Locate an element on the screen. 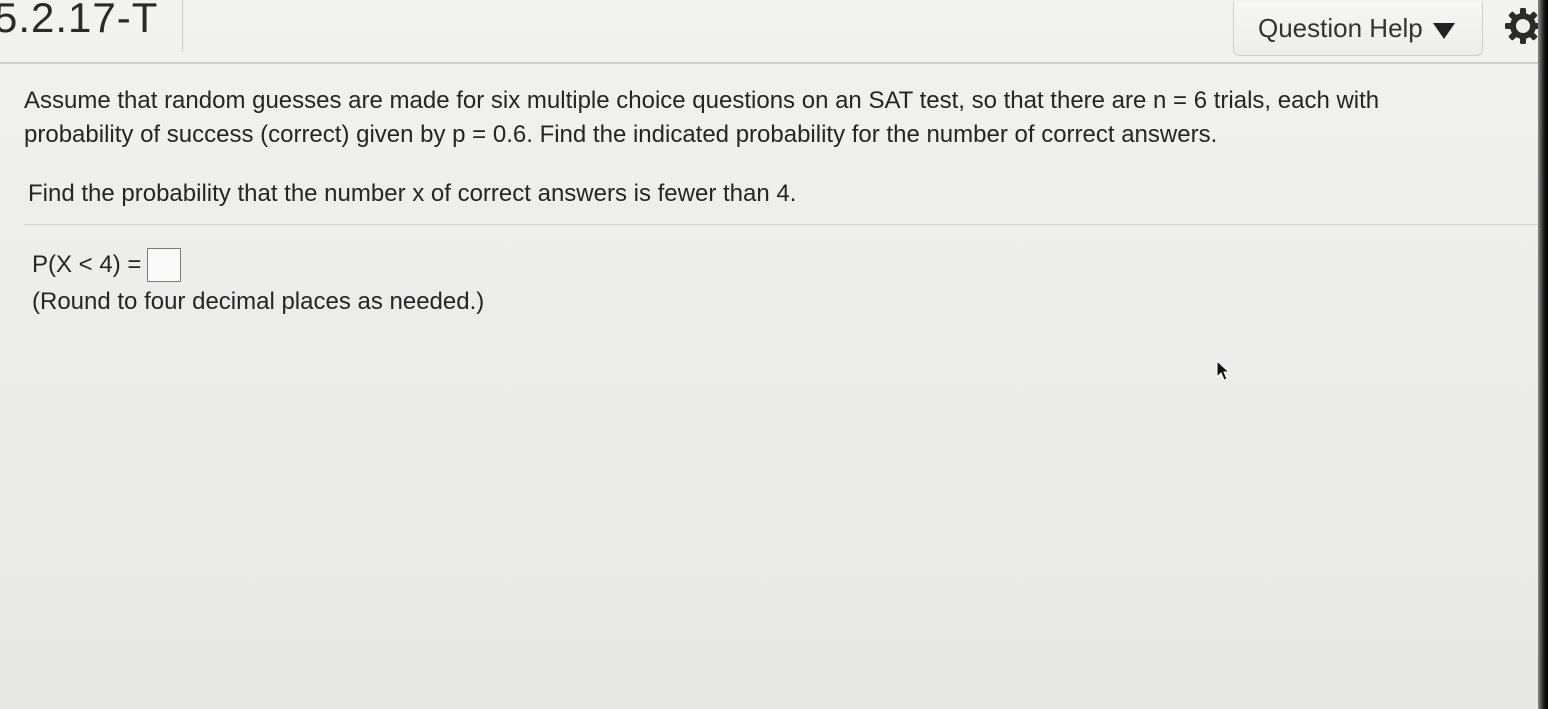 The width and height of the screenshot is (1548, 709). triangle-down-icon is located at coordinates (1443, 30).